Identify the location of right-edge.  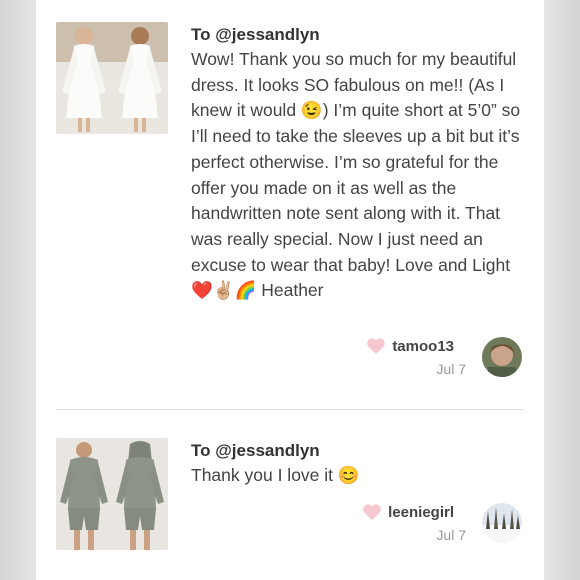
(562, 290).